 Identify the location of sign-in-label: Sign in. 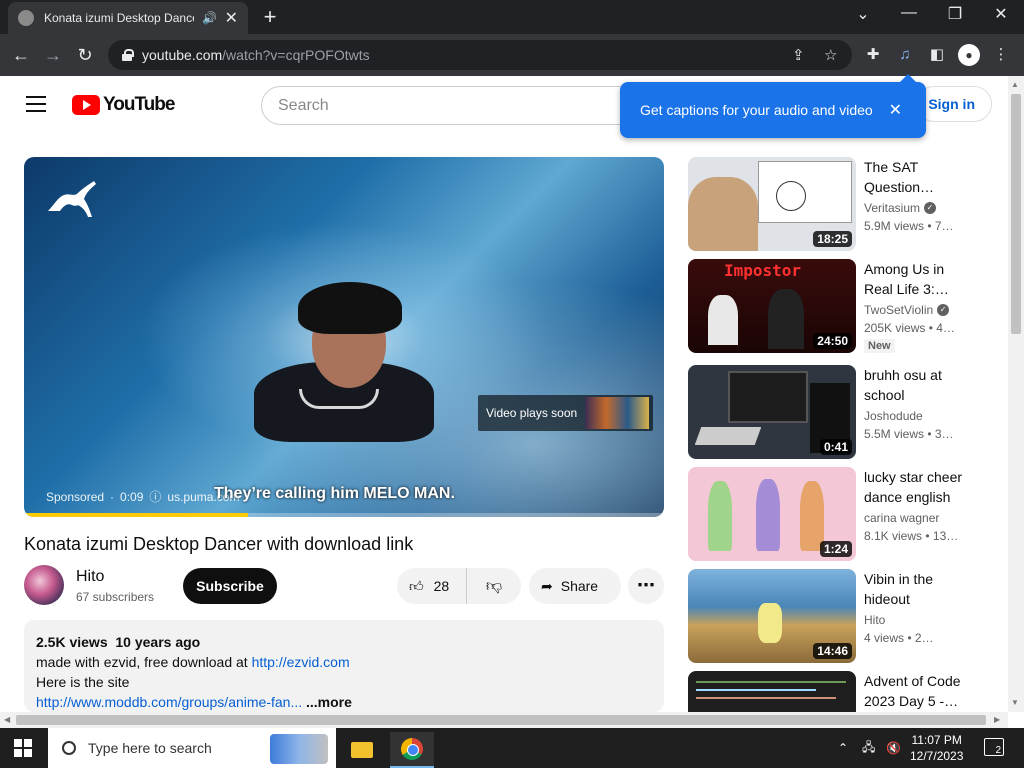
(951, 104).